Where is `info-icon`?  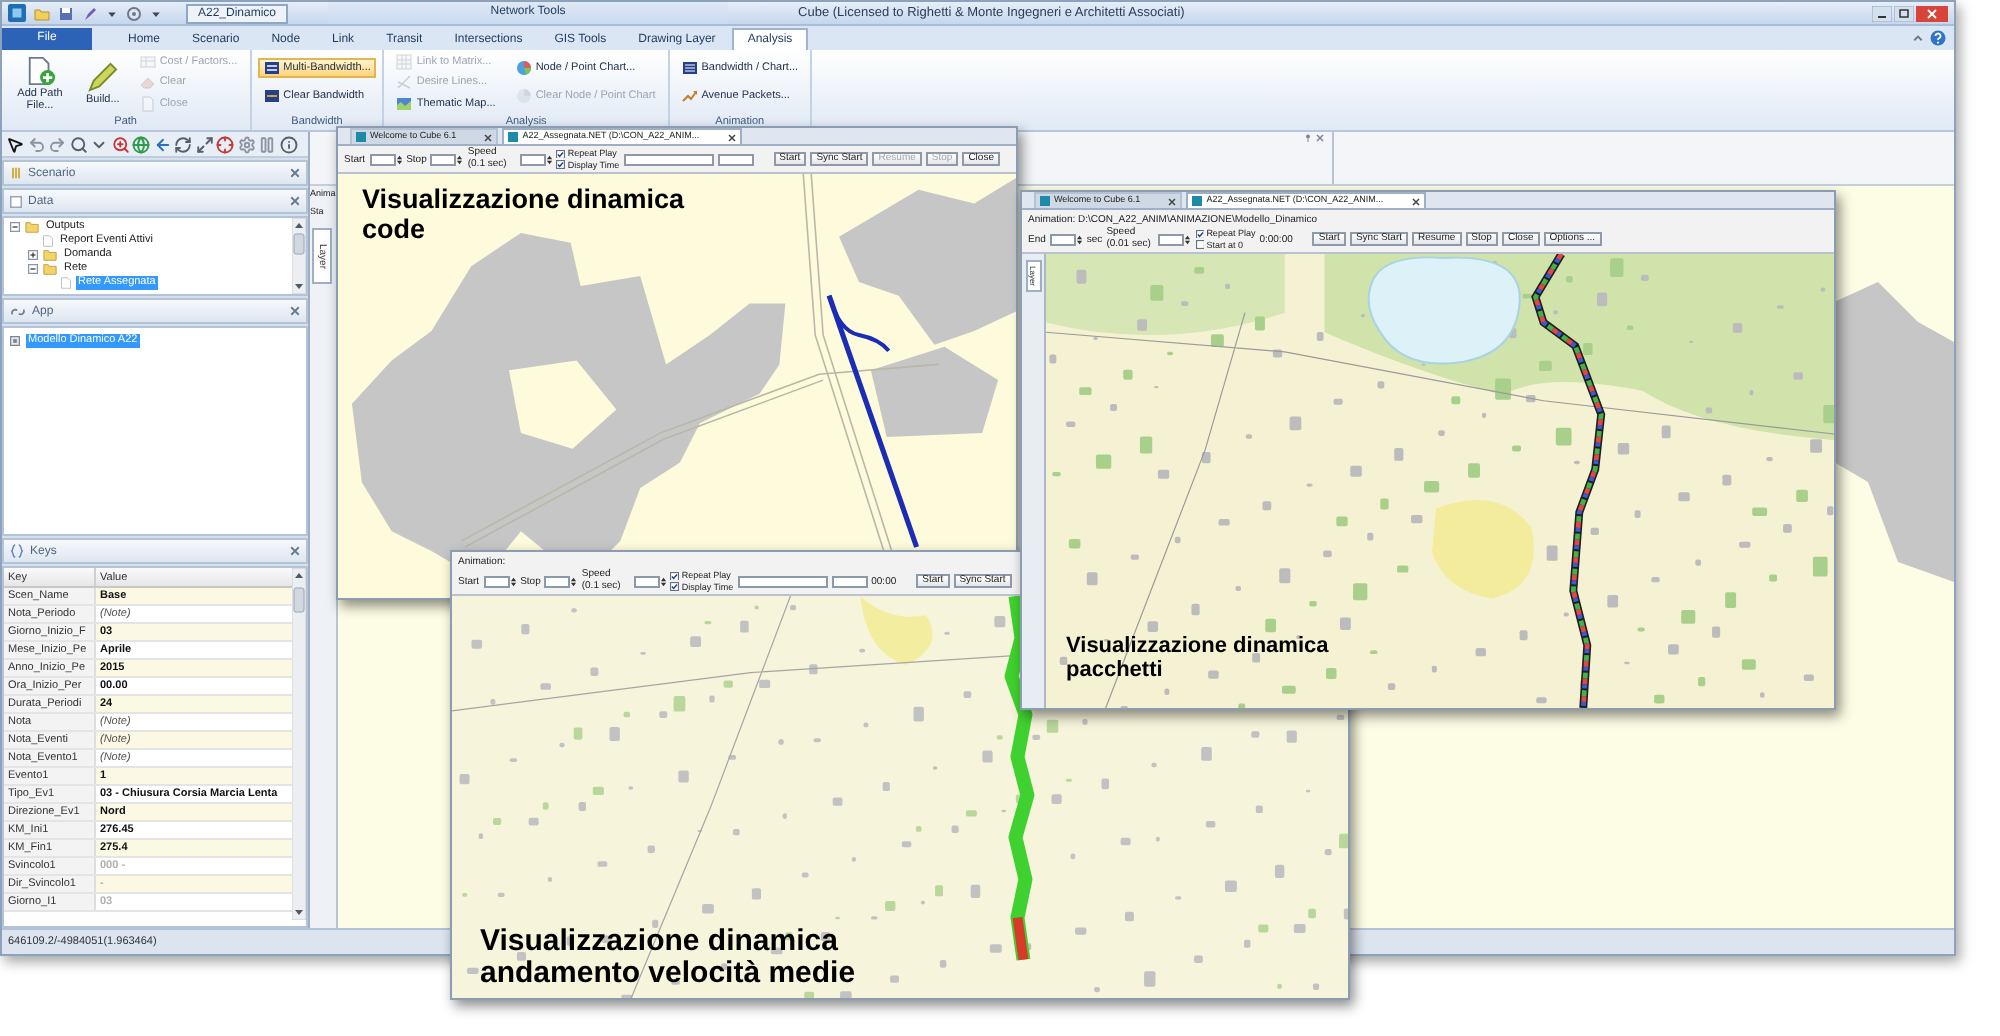
info-icon is located at coordinates (288, 144).